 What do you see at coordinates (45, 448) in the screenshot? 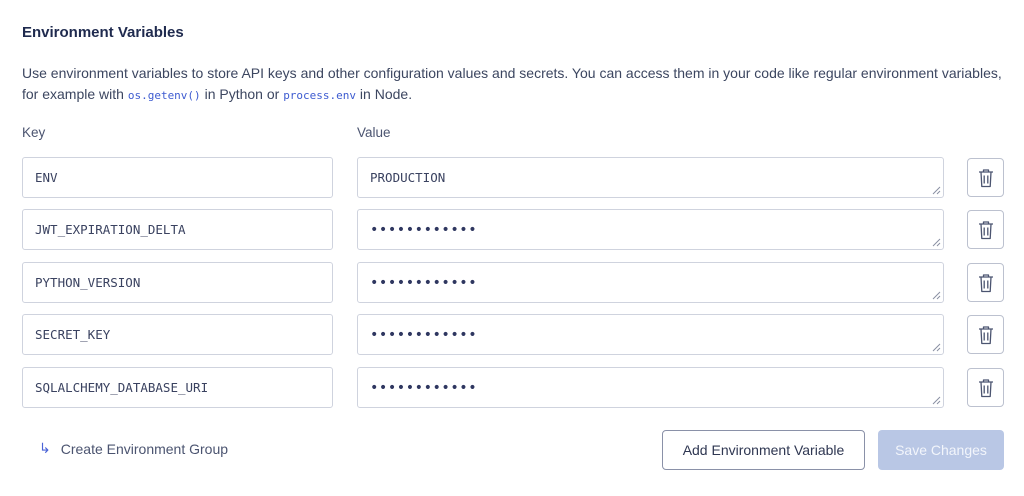
I see `arrow-return-right-icon: ↳` at bounding box center [45, 448].